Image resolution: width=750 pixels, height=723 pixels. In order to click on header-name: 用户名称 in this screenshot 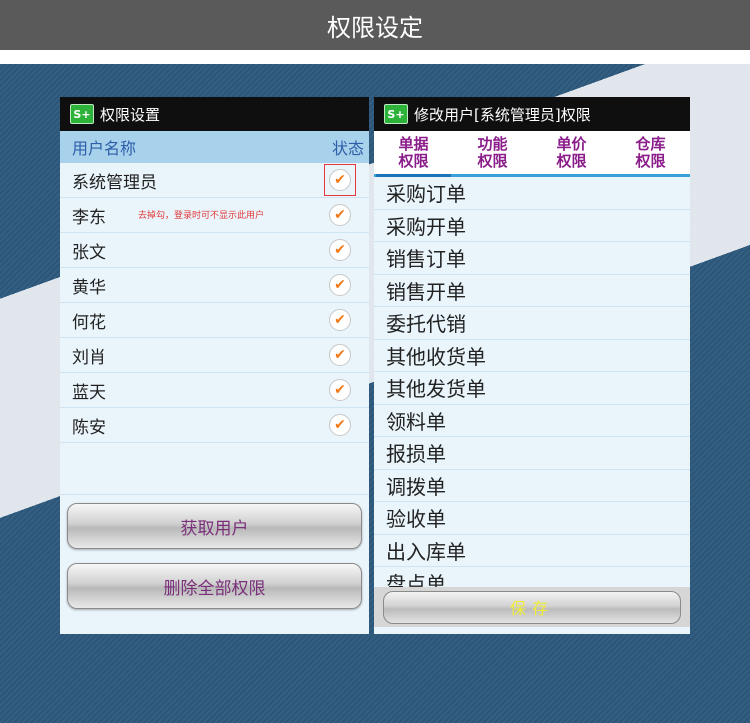, I will do `click(104, 148)`.